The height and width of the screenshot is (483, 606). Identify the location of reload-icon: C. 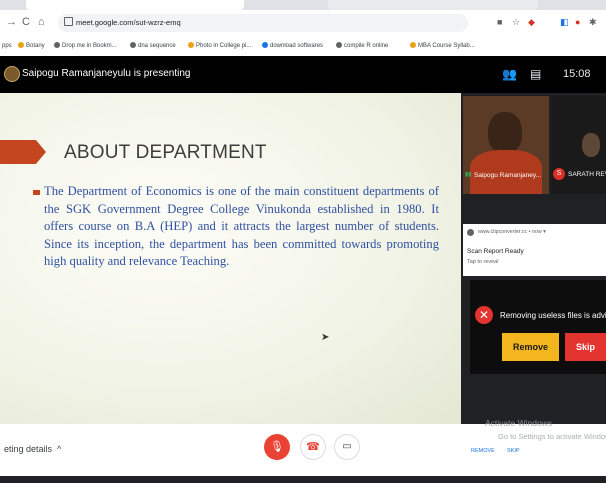
(26, 22).